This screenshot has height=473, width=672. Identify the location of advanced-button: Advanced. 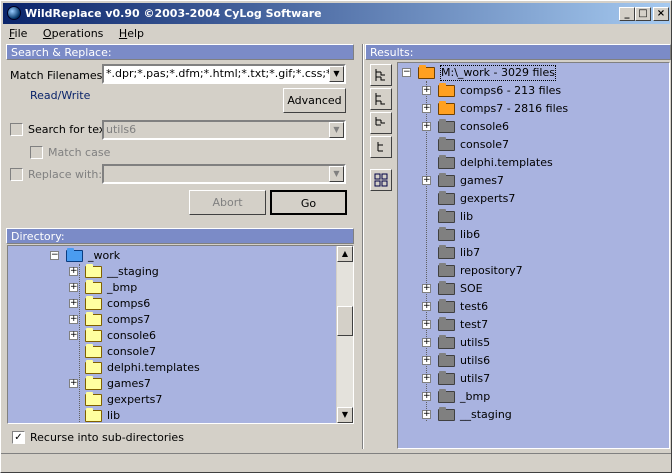
(314, 100).